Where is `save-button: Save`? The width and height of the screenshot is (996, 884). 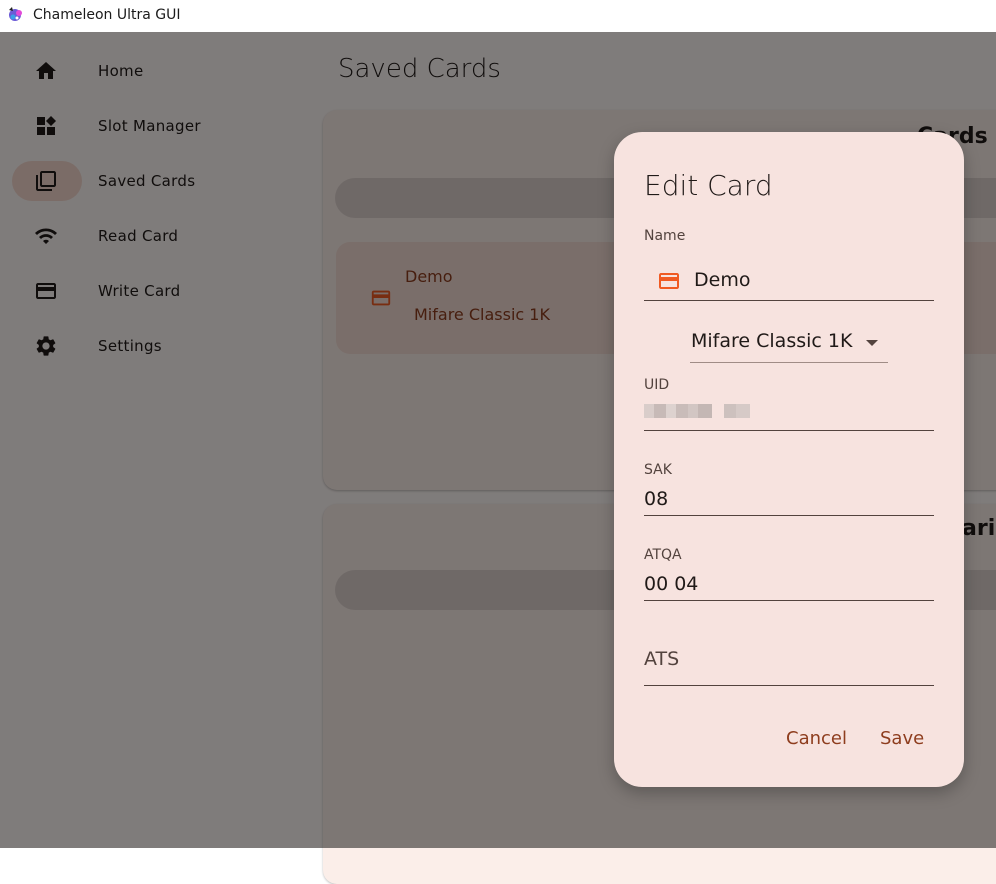 save-button: Save is located at coordinates (902, 738).